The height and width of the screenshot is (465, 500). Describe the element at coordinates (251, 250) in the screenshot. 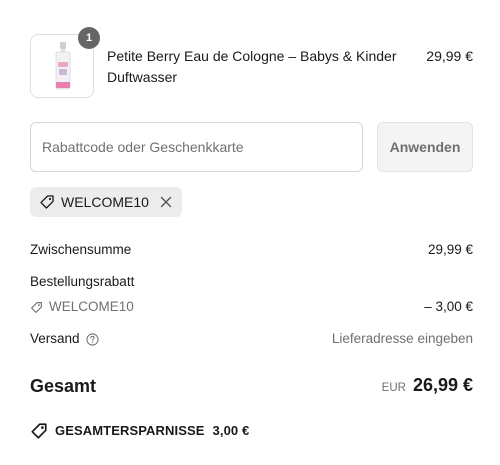

I see `subtotal-row: Zwischensumme 29,99 €` at that location.